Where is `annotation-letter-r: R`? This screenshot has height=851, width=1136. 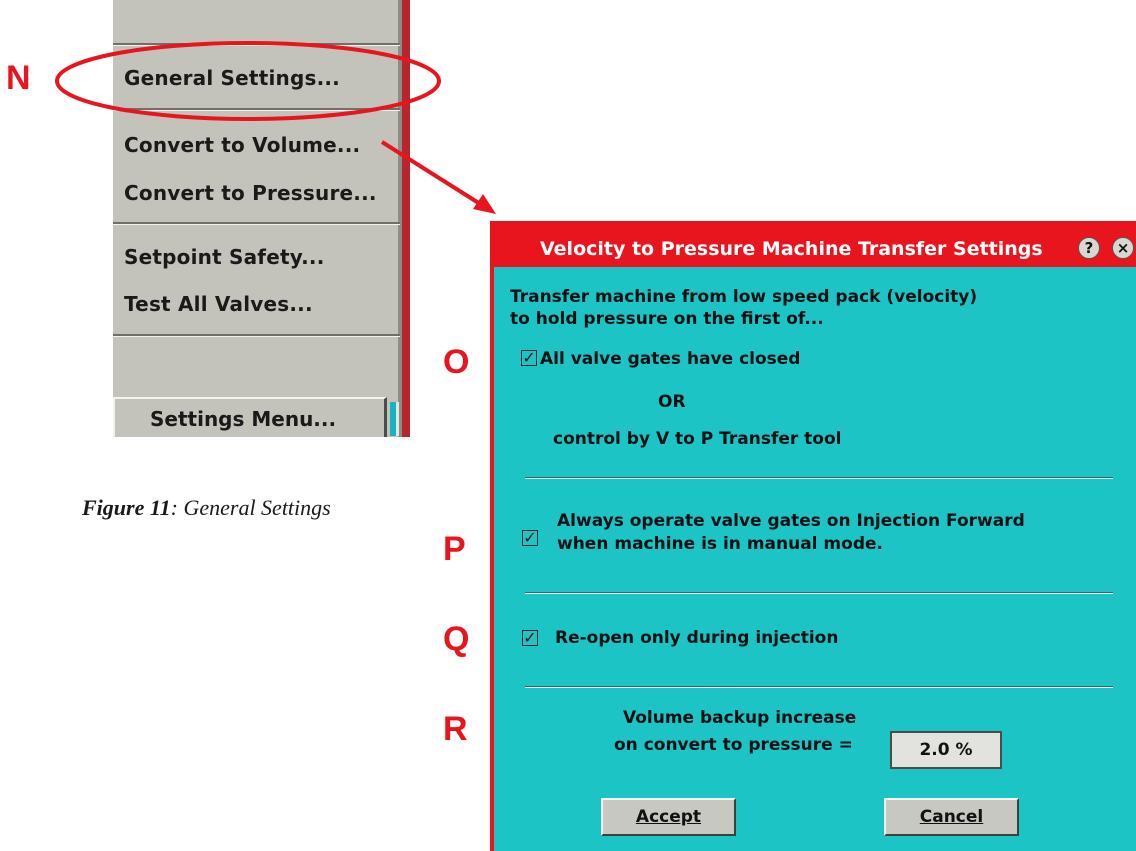
annotation-letter-r: R is located at coordinates (455, 729).